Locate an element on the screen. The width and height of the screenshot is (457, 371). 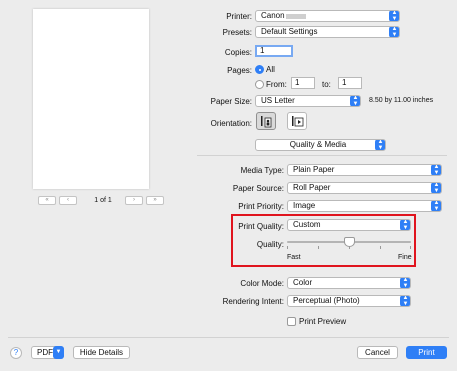
printer-popup: Canon ▲ ▼ is located at coordinates (327, 16).